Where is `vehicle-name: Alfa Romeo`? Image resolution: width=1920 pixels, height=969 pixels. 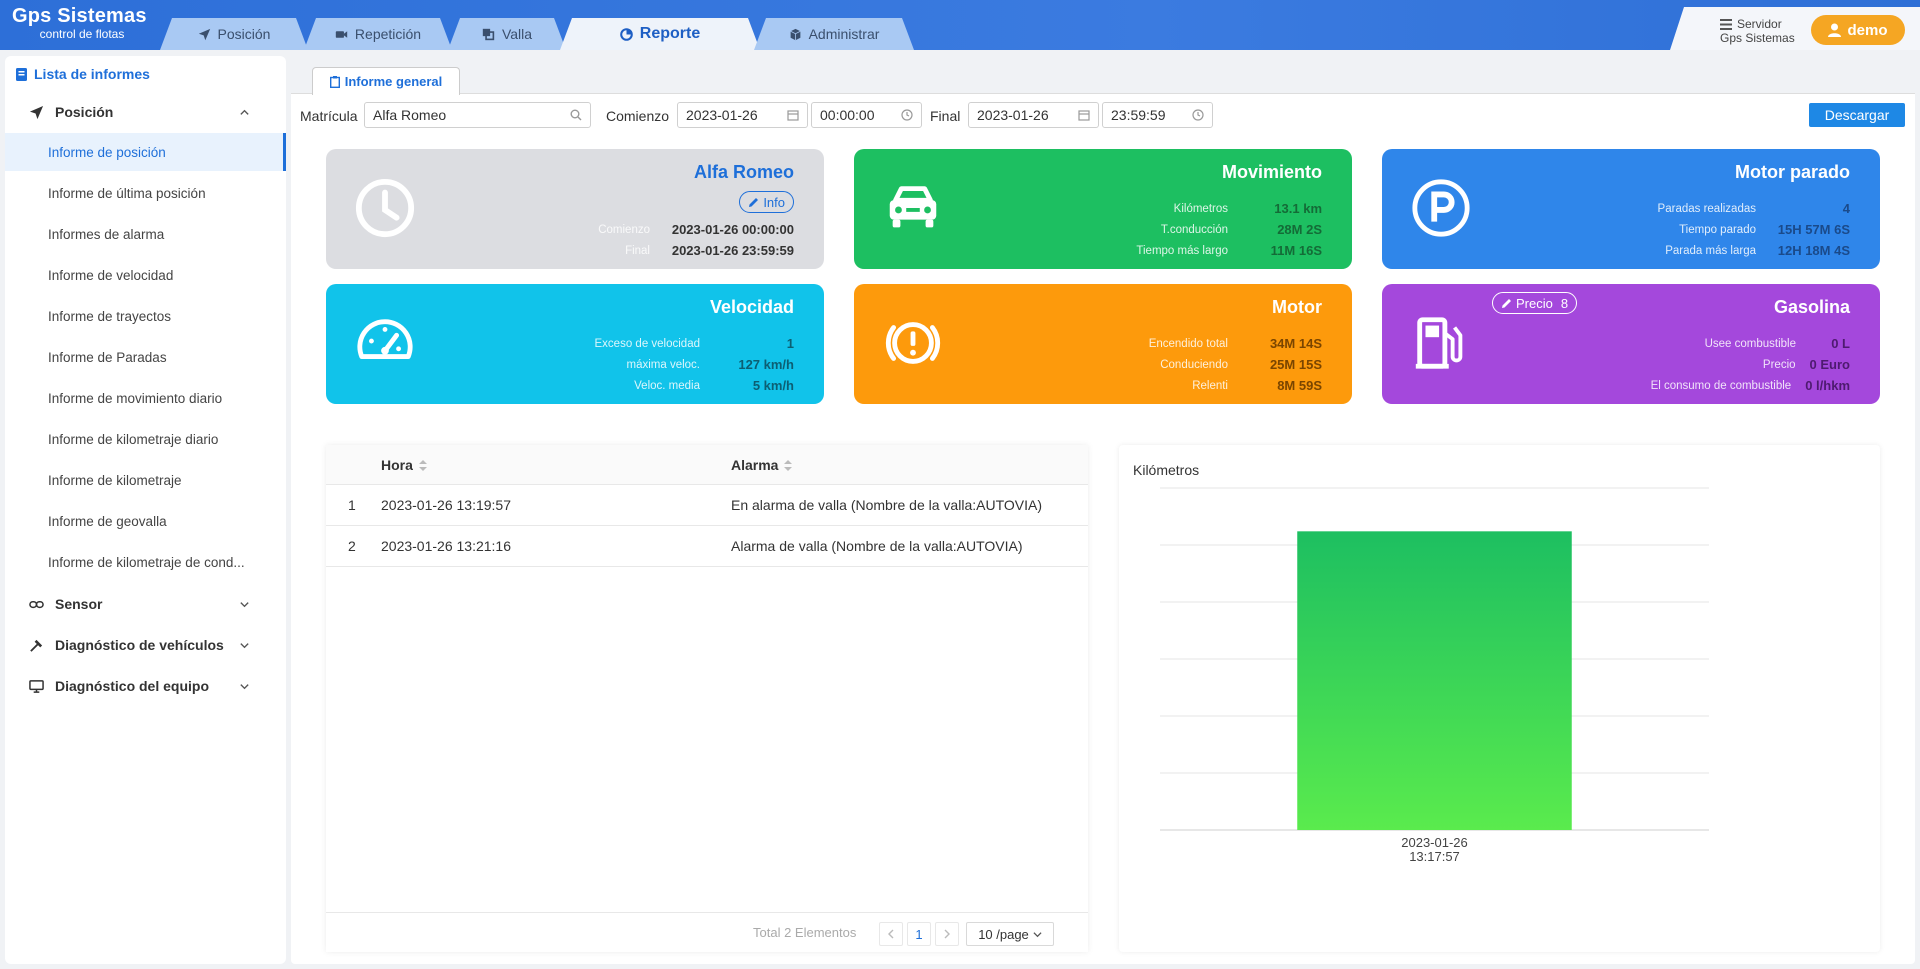
vehicle-name: Alfa Romeo is located at coordinates (743, 172).